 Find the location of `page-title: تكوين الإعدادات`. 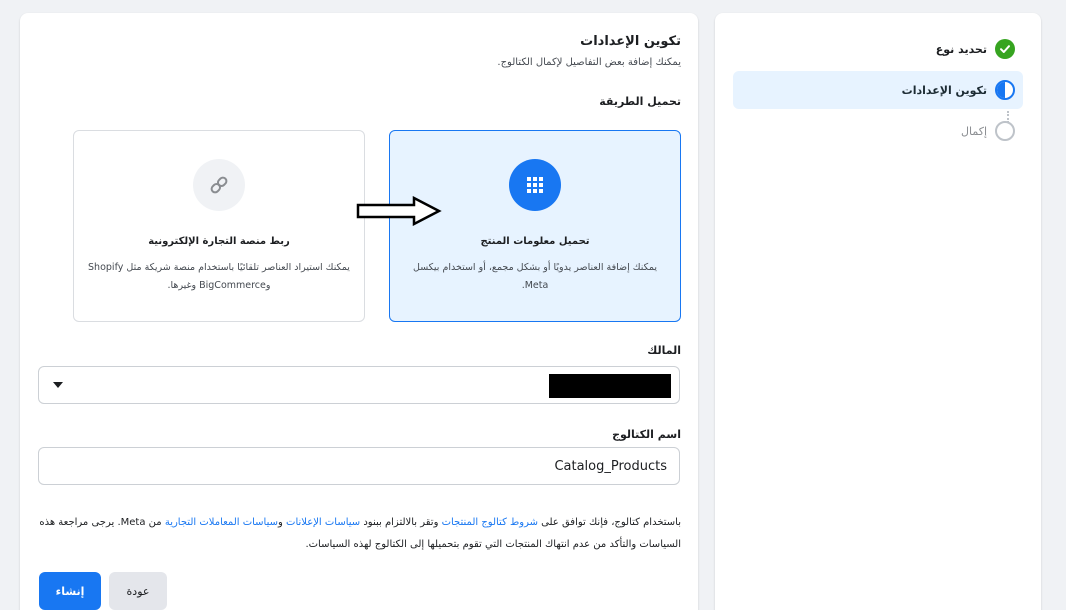

page-title: تكوين الإعدادات is located at coordinates (630, 41).